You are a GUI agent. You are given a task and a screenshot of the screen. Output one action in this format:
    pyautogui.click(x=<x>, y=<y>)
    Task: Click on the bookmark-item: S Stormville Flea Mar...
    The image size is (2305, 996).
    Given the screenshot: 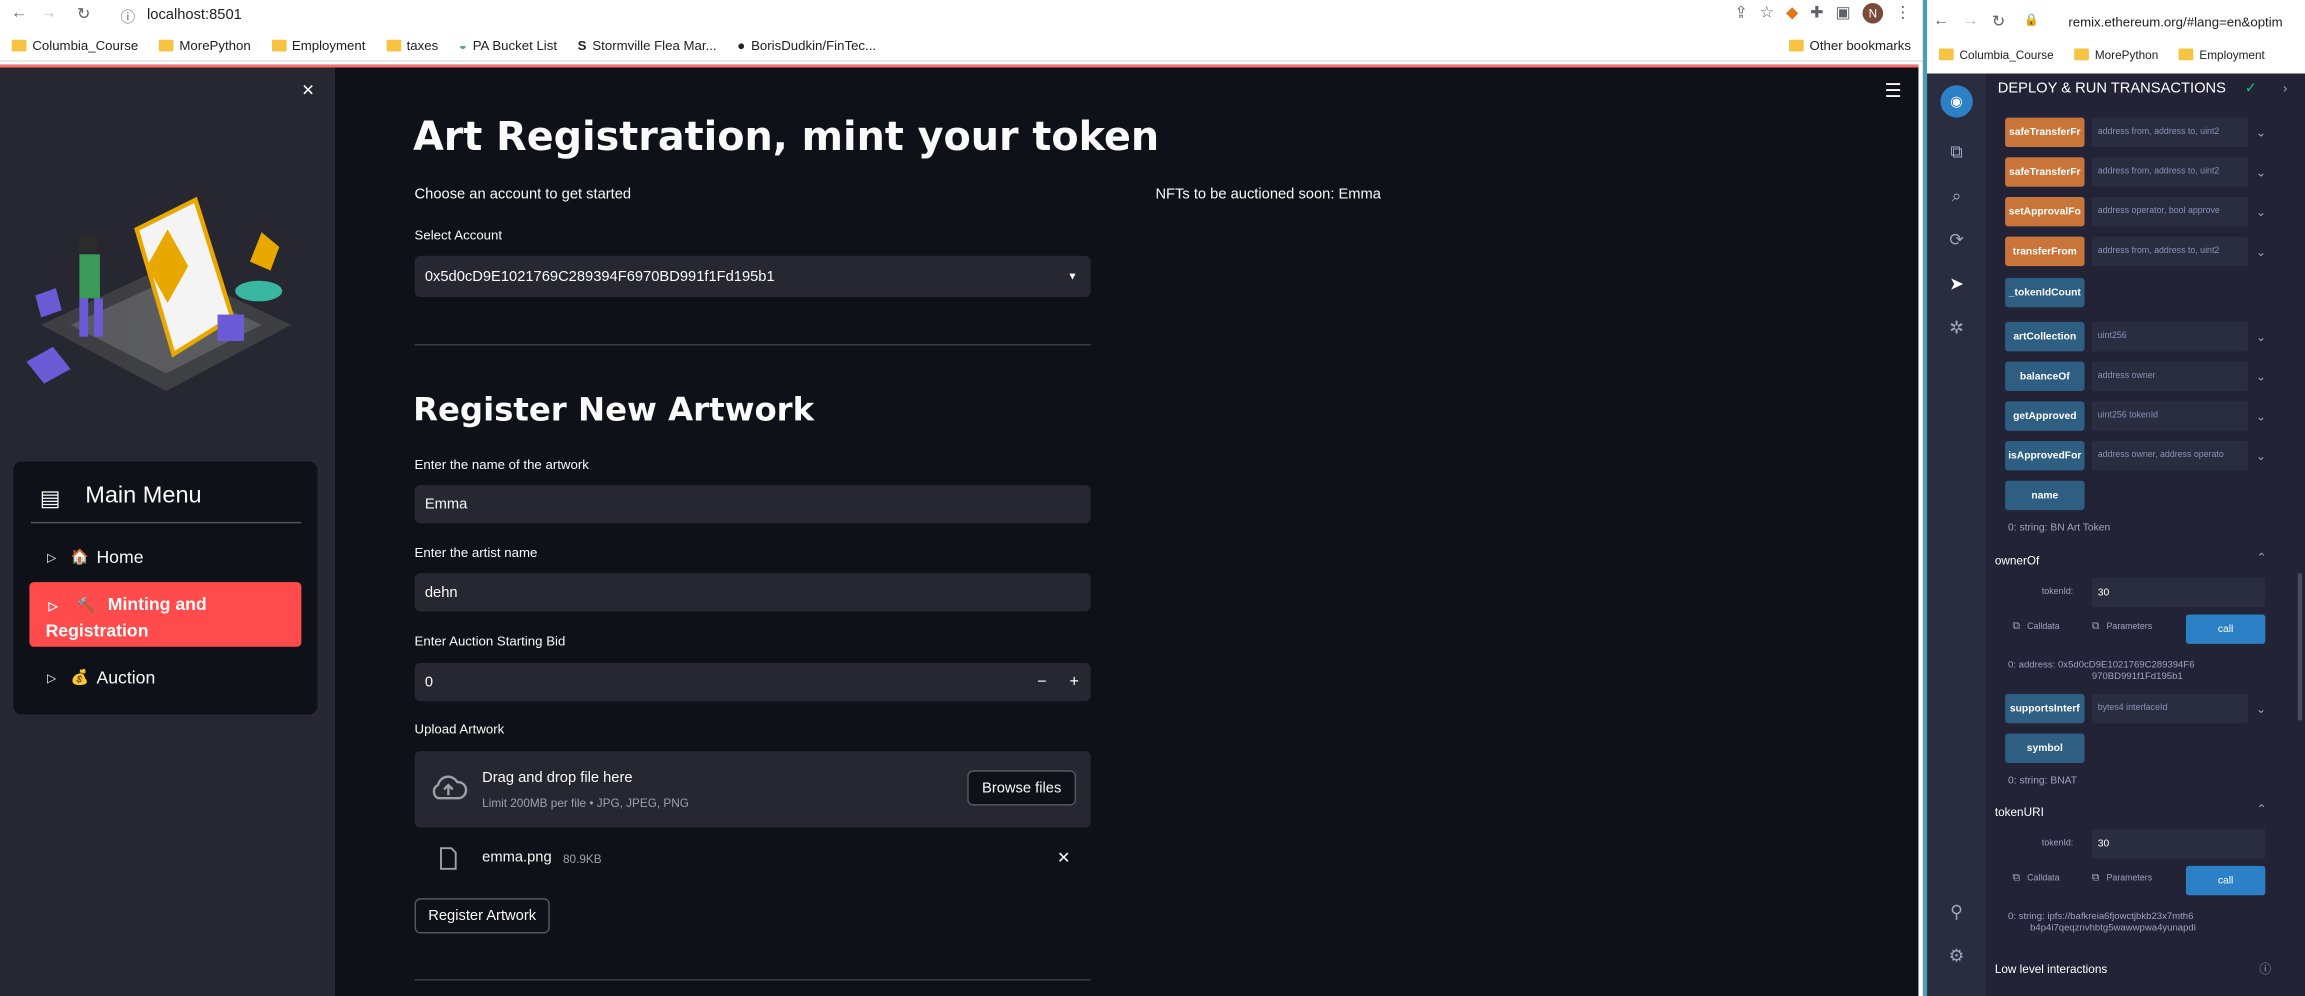 What is the action you would take?
    pyautogui.click(x=647, y=44)
    